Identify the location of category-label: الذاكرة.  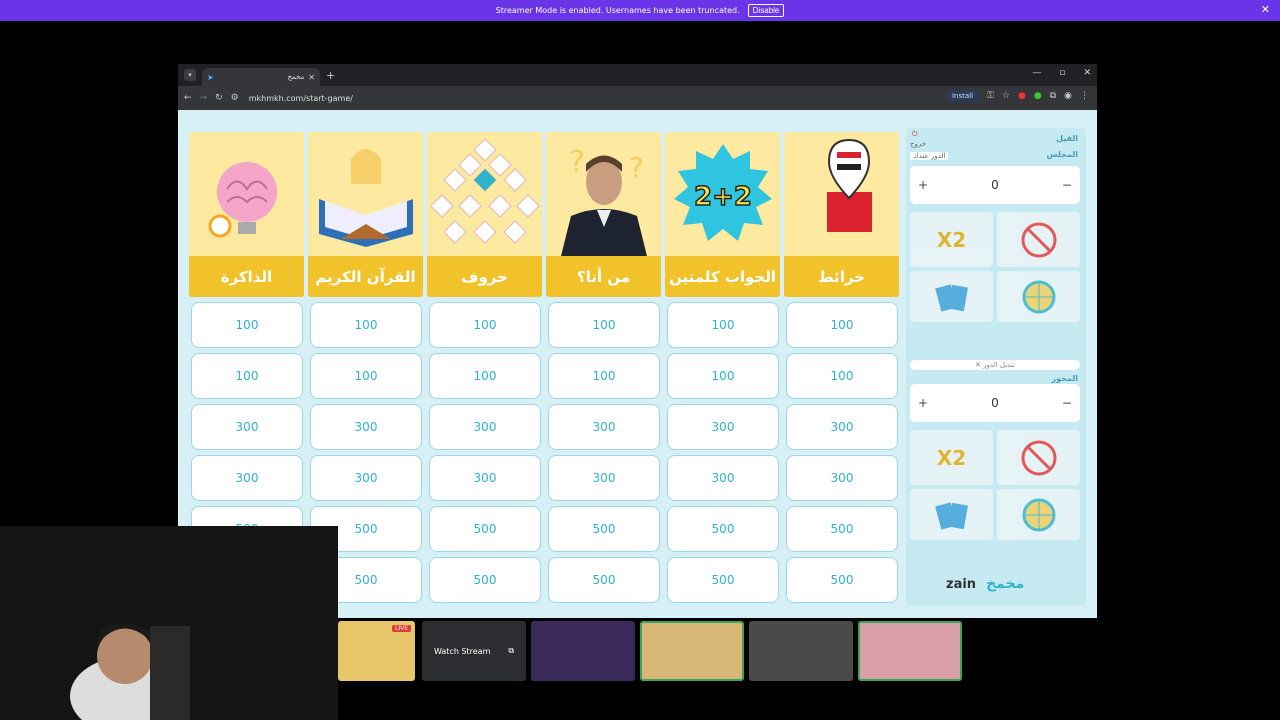
(246, 276).